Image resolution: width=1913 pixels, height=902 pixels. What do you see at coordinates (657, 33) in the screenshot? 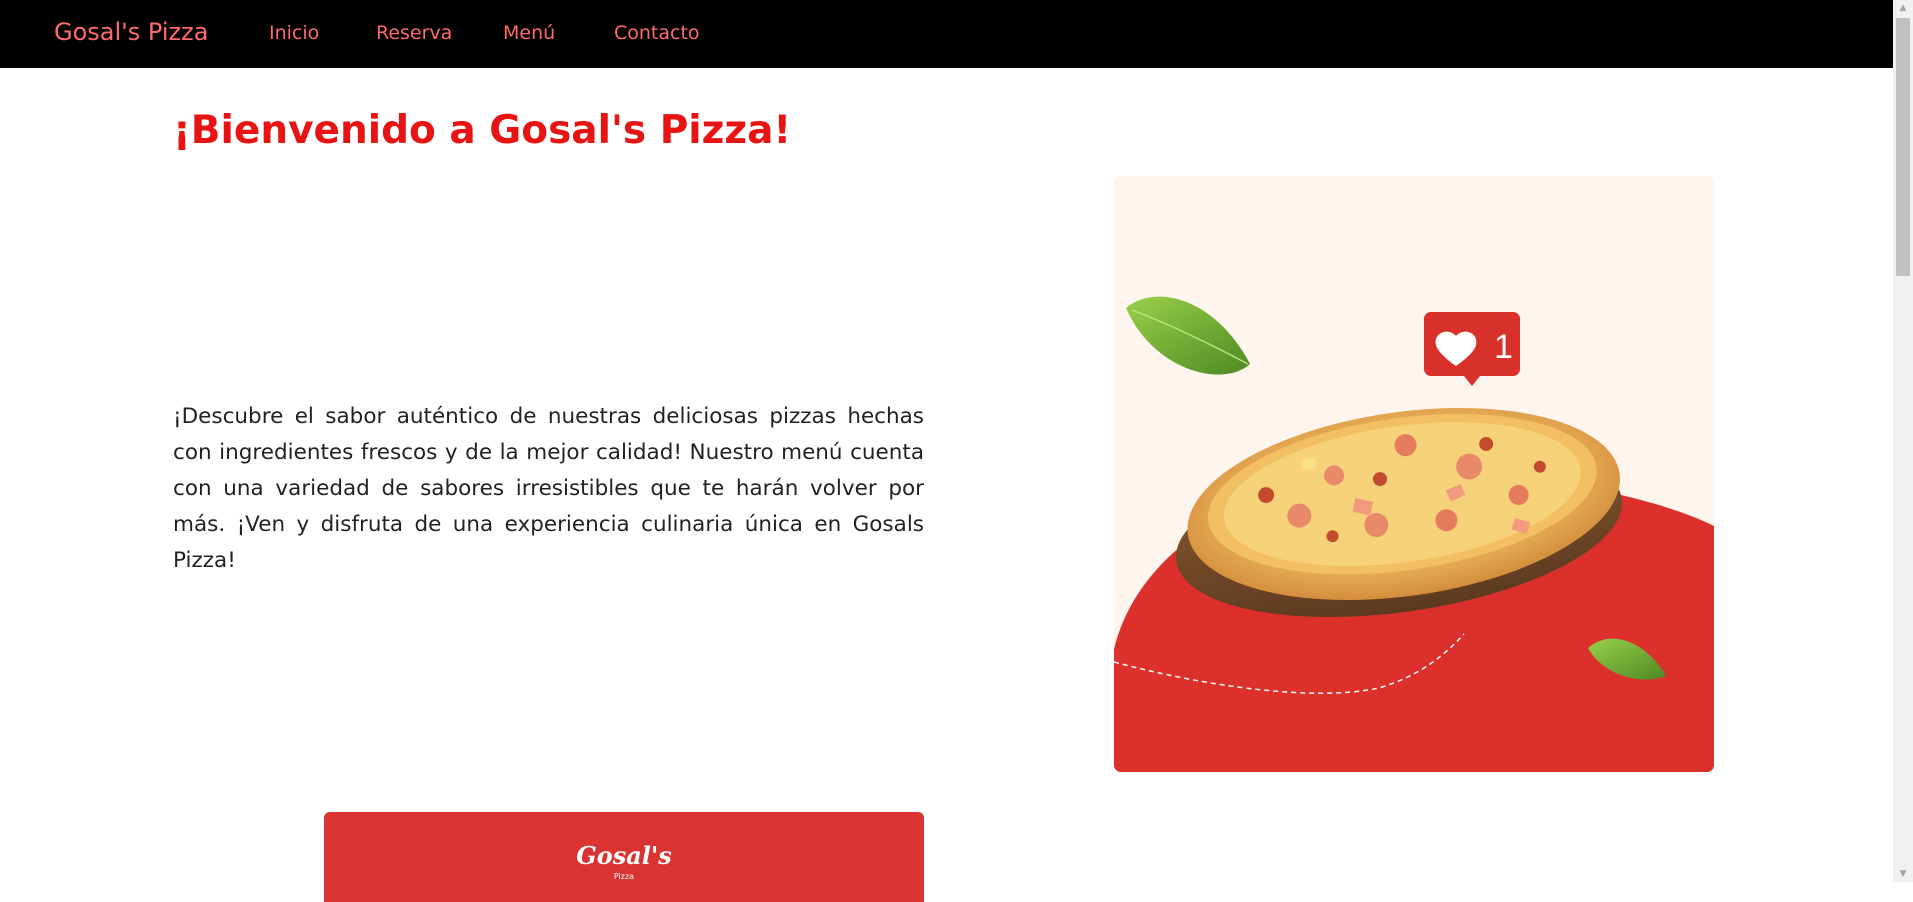
I see `nav-link-contacto: Contacto` at bounding box center [657, 33].